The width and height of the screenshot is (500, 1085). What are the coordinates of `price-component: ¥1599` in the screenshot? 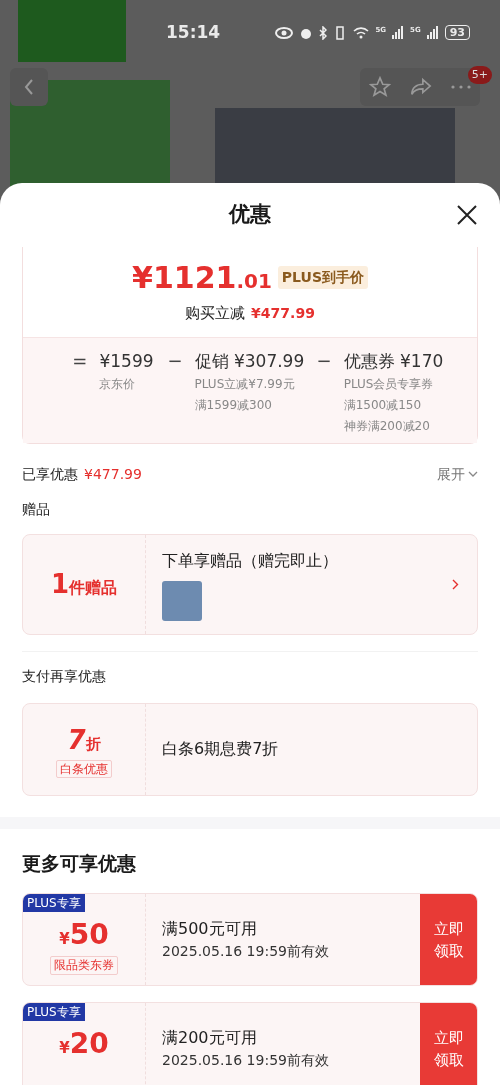 It's located at (127, 360).